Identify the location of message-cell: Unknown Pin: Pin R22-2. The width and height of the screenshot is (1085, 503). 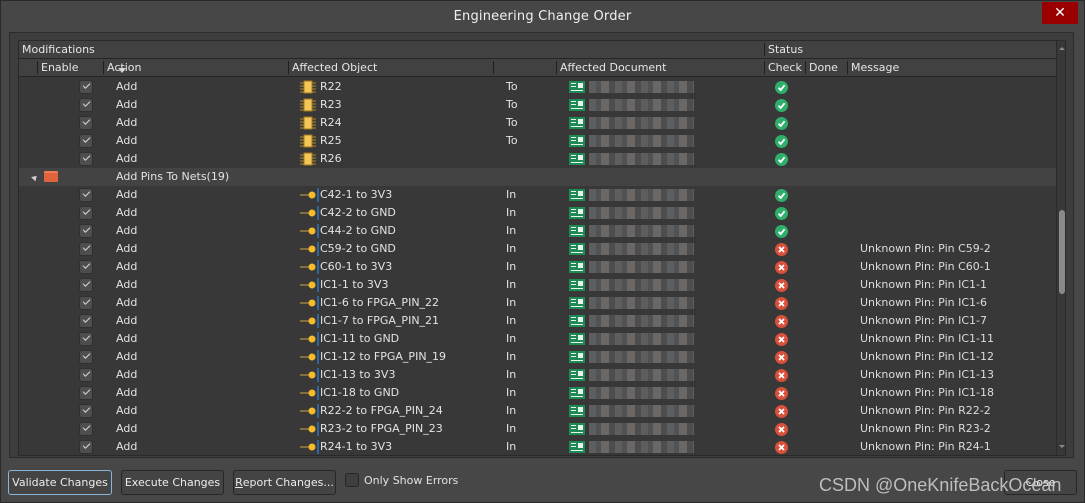
(925, 410).